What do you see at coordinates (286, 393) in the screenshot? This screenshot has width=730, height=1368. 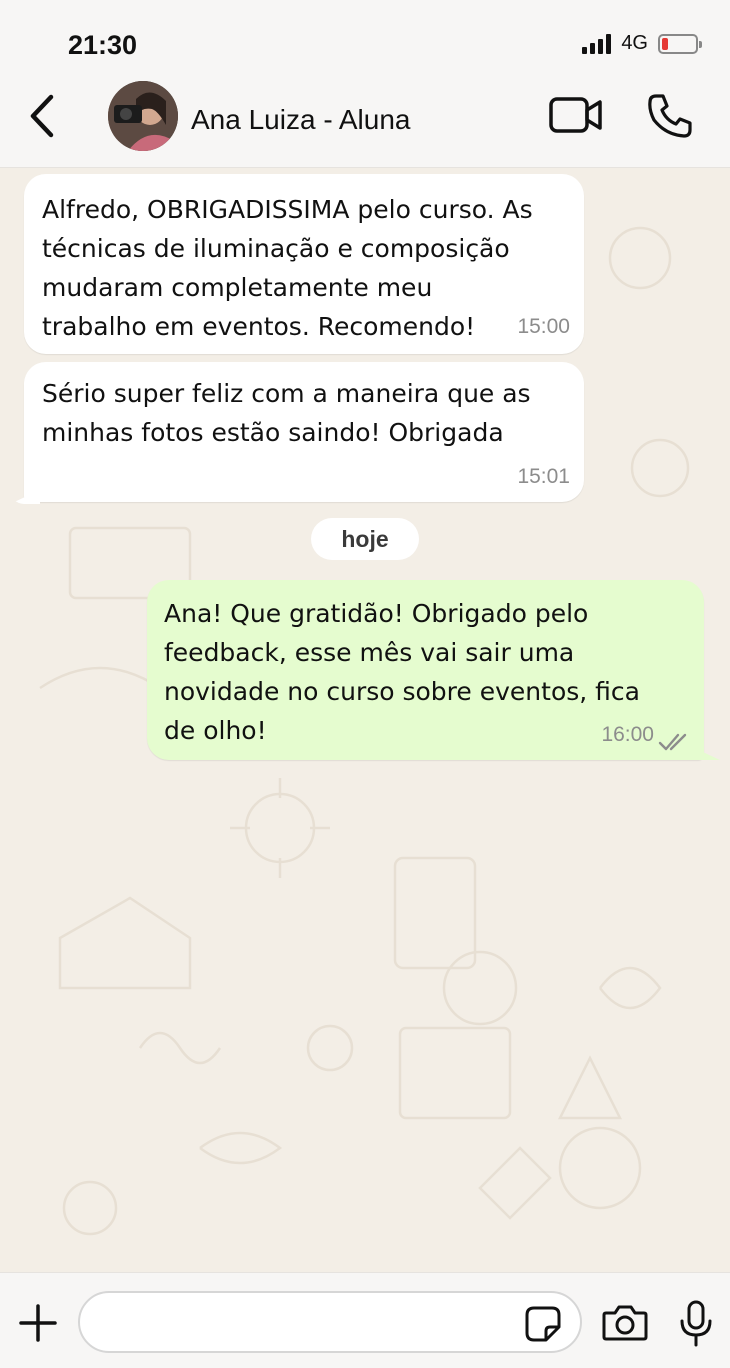 I see `message-line: Sério super feliz com a maneira que as` at bounding box center [286, 393].